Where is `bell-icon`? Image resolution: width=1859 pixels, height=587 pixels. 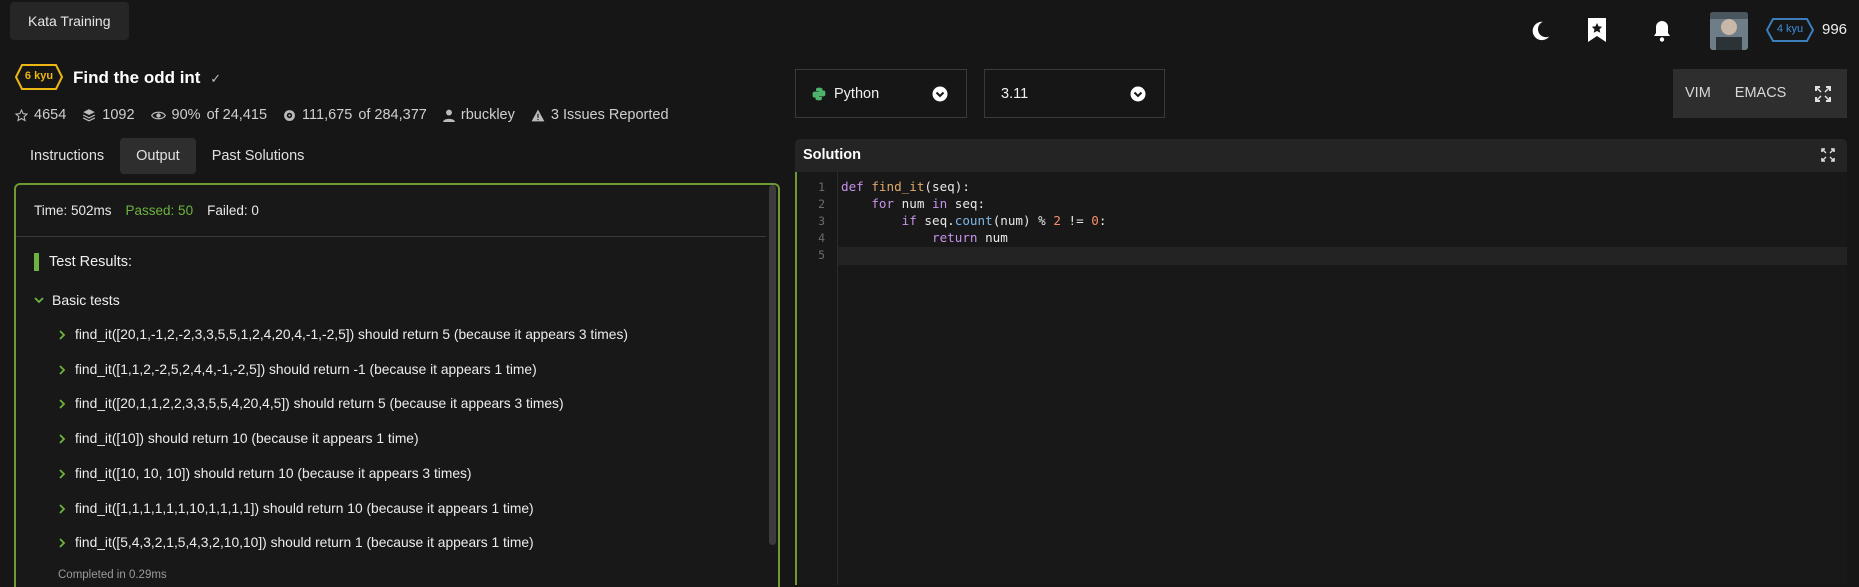 bell-icon is located at coordinates (1662, 31).